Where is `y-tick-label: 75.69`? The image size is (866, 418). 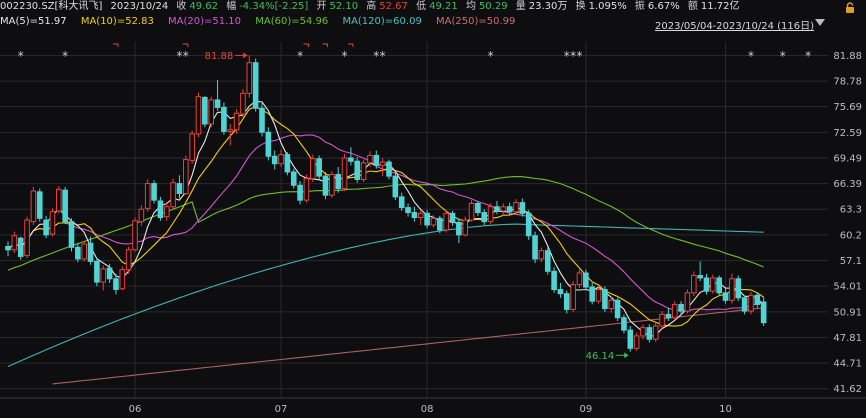
y-tick-label: 75.69 is located at coordinates (847, 107).